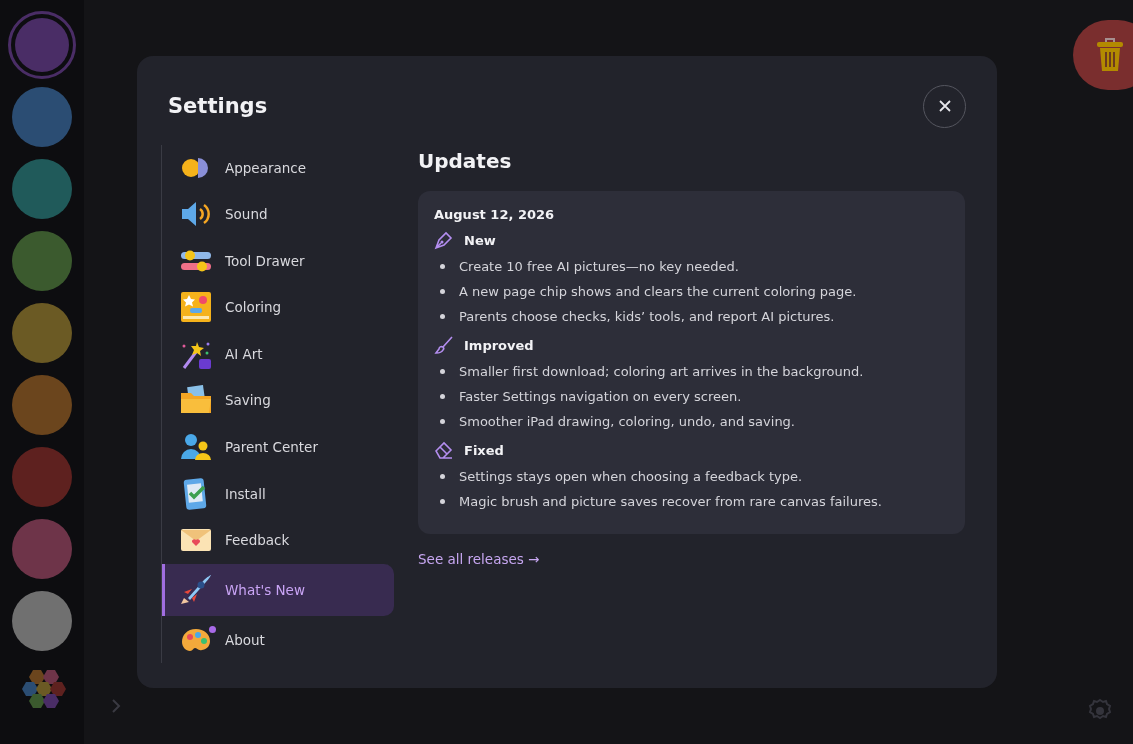 The height and width of the screenshot is (744, 1133). Describe the element at coordinates (278, 261) in the screenshot. I see `nav-item: Tool Drawer` at that location.